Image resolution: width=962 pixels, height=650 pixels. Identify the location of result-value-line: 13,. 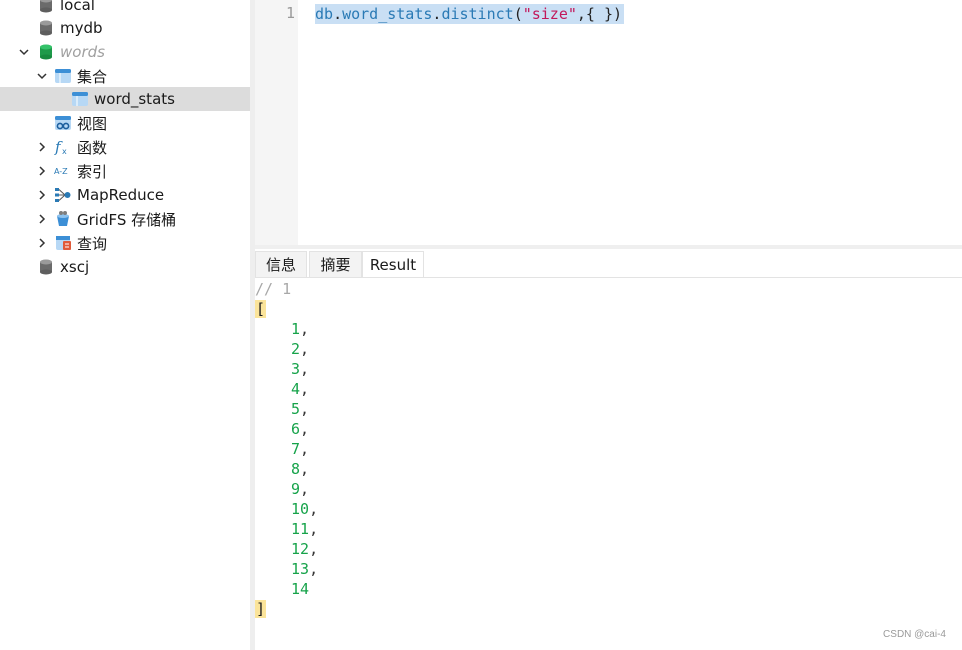
(305, 569).